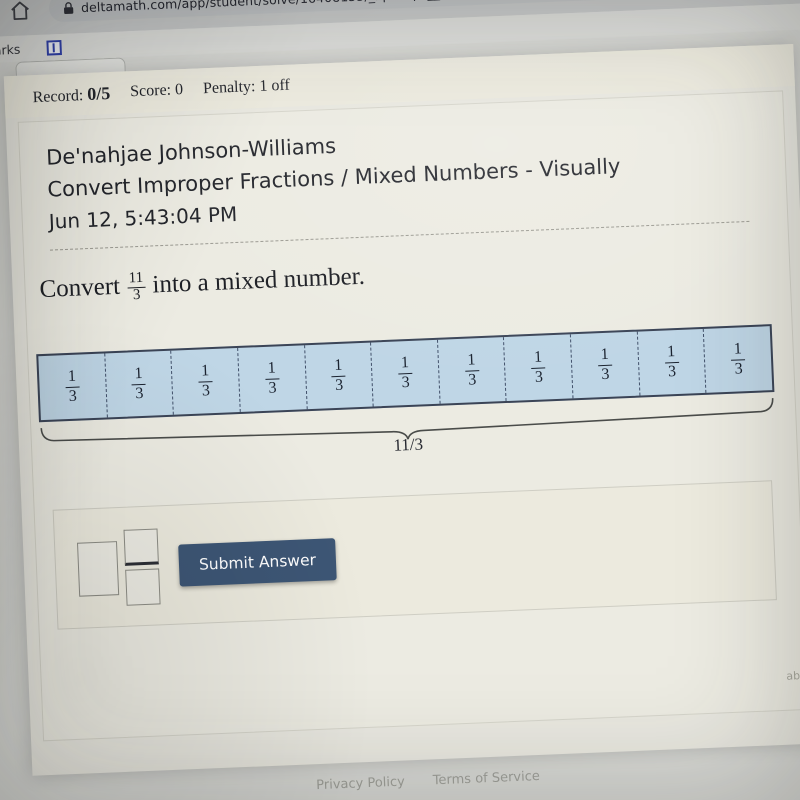 The height and width of the screenshot is (800, 800). Describe the element at coordinates (360, 784) in the screenshot. I see `privacy-policy-link: Privacy Policy` at that location.